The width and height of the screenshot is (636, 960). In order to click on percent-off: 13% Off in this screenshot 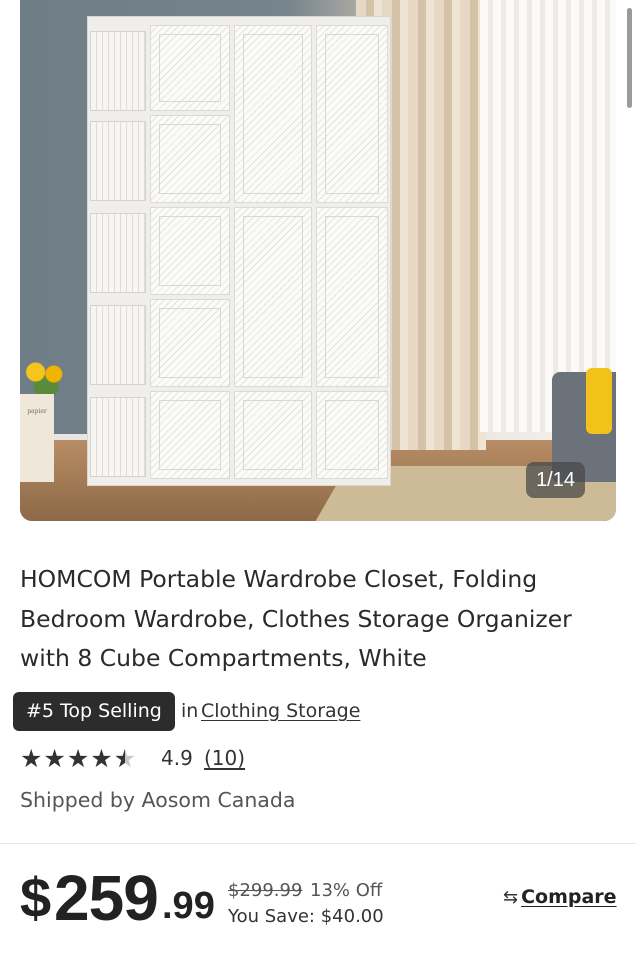, I will do `click(346, 890)`.